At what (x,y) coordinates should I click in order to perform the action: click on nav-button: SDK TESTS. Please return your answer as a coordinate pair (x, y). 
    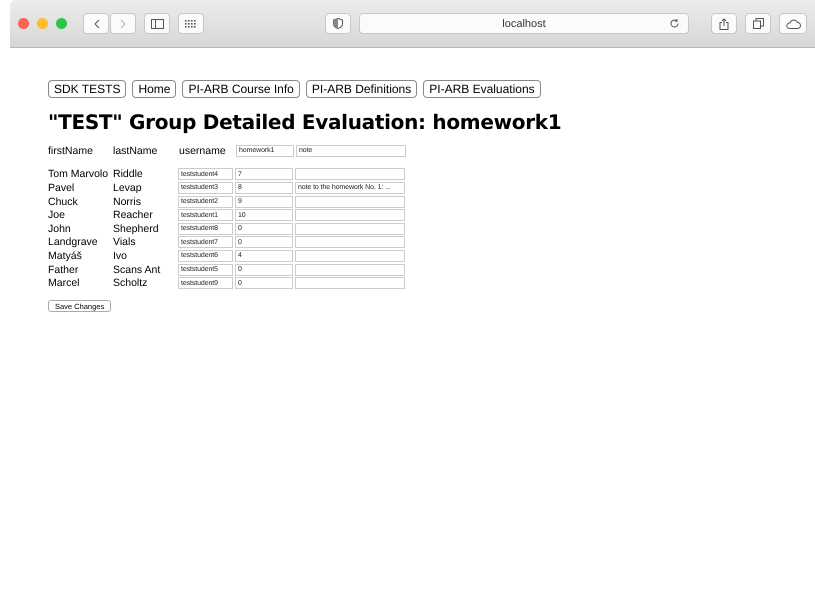
    Looking at the image, I should click on (87, 89).